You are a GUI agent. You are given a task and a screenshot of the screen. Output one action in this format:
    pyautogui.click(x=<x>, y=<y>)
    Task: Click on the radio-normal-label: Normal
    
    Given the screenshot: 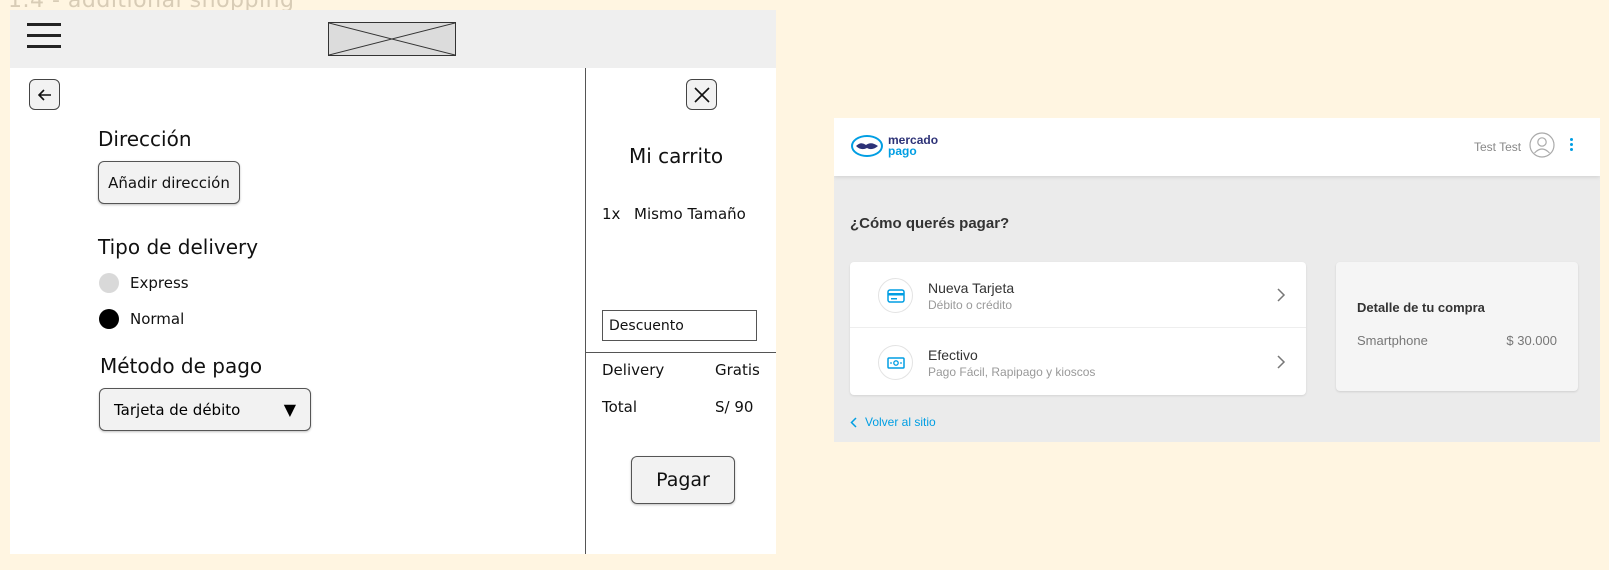 What is the action you would take?
    pyautogui.click(x=157, y=319)
    